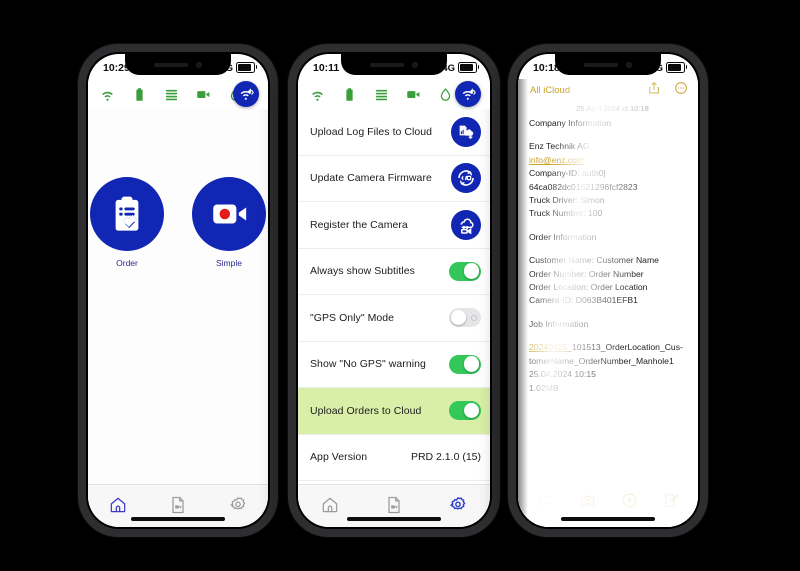 The image size is (800, 571). Describe the element at coordinates (445, 94) in the screenshot. I see `water-drop-icon` at that location.